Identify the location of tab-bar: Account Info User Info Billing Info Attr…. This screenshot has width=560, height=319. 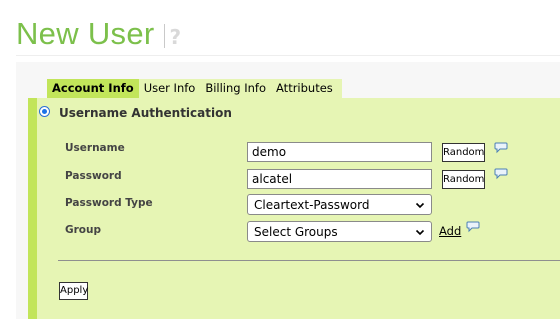
(194, 88).